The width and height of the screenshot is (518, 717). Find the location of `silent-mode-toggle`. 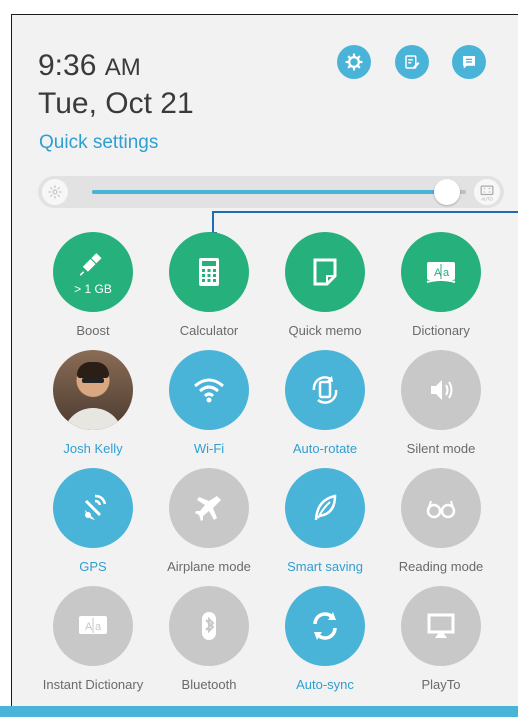

silent-mode-toggle is located at coordinates (441, 390).